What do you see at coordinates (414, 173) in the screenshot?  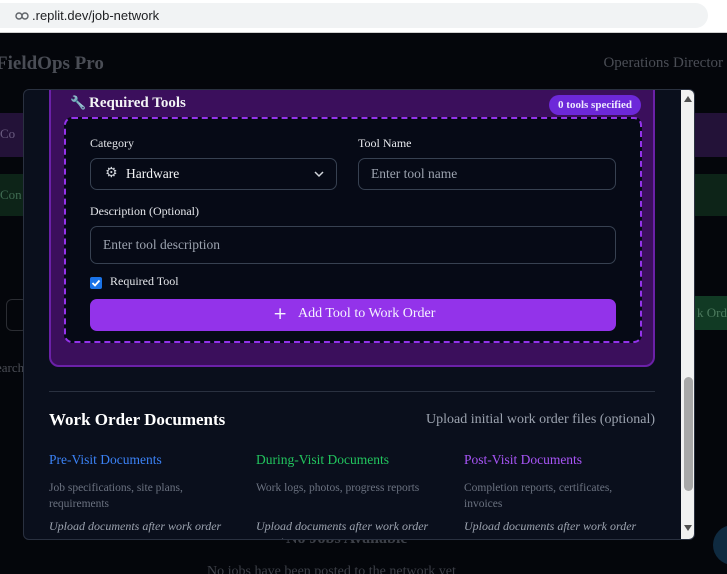 I see `tool-name-placeholder: Enter tool name` at bounding box center [414, 173].